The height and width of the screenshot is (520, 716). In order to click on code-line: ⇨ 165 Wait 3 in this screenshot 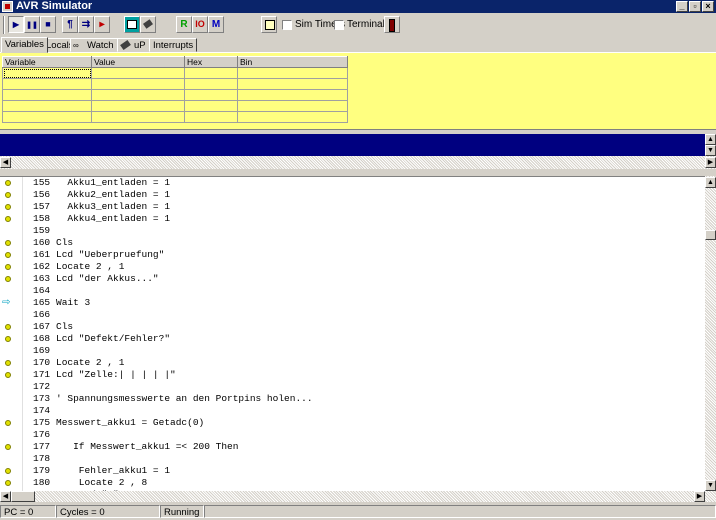, I will do `click(352, 303)`.